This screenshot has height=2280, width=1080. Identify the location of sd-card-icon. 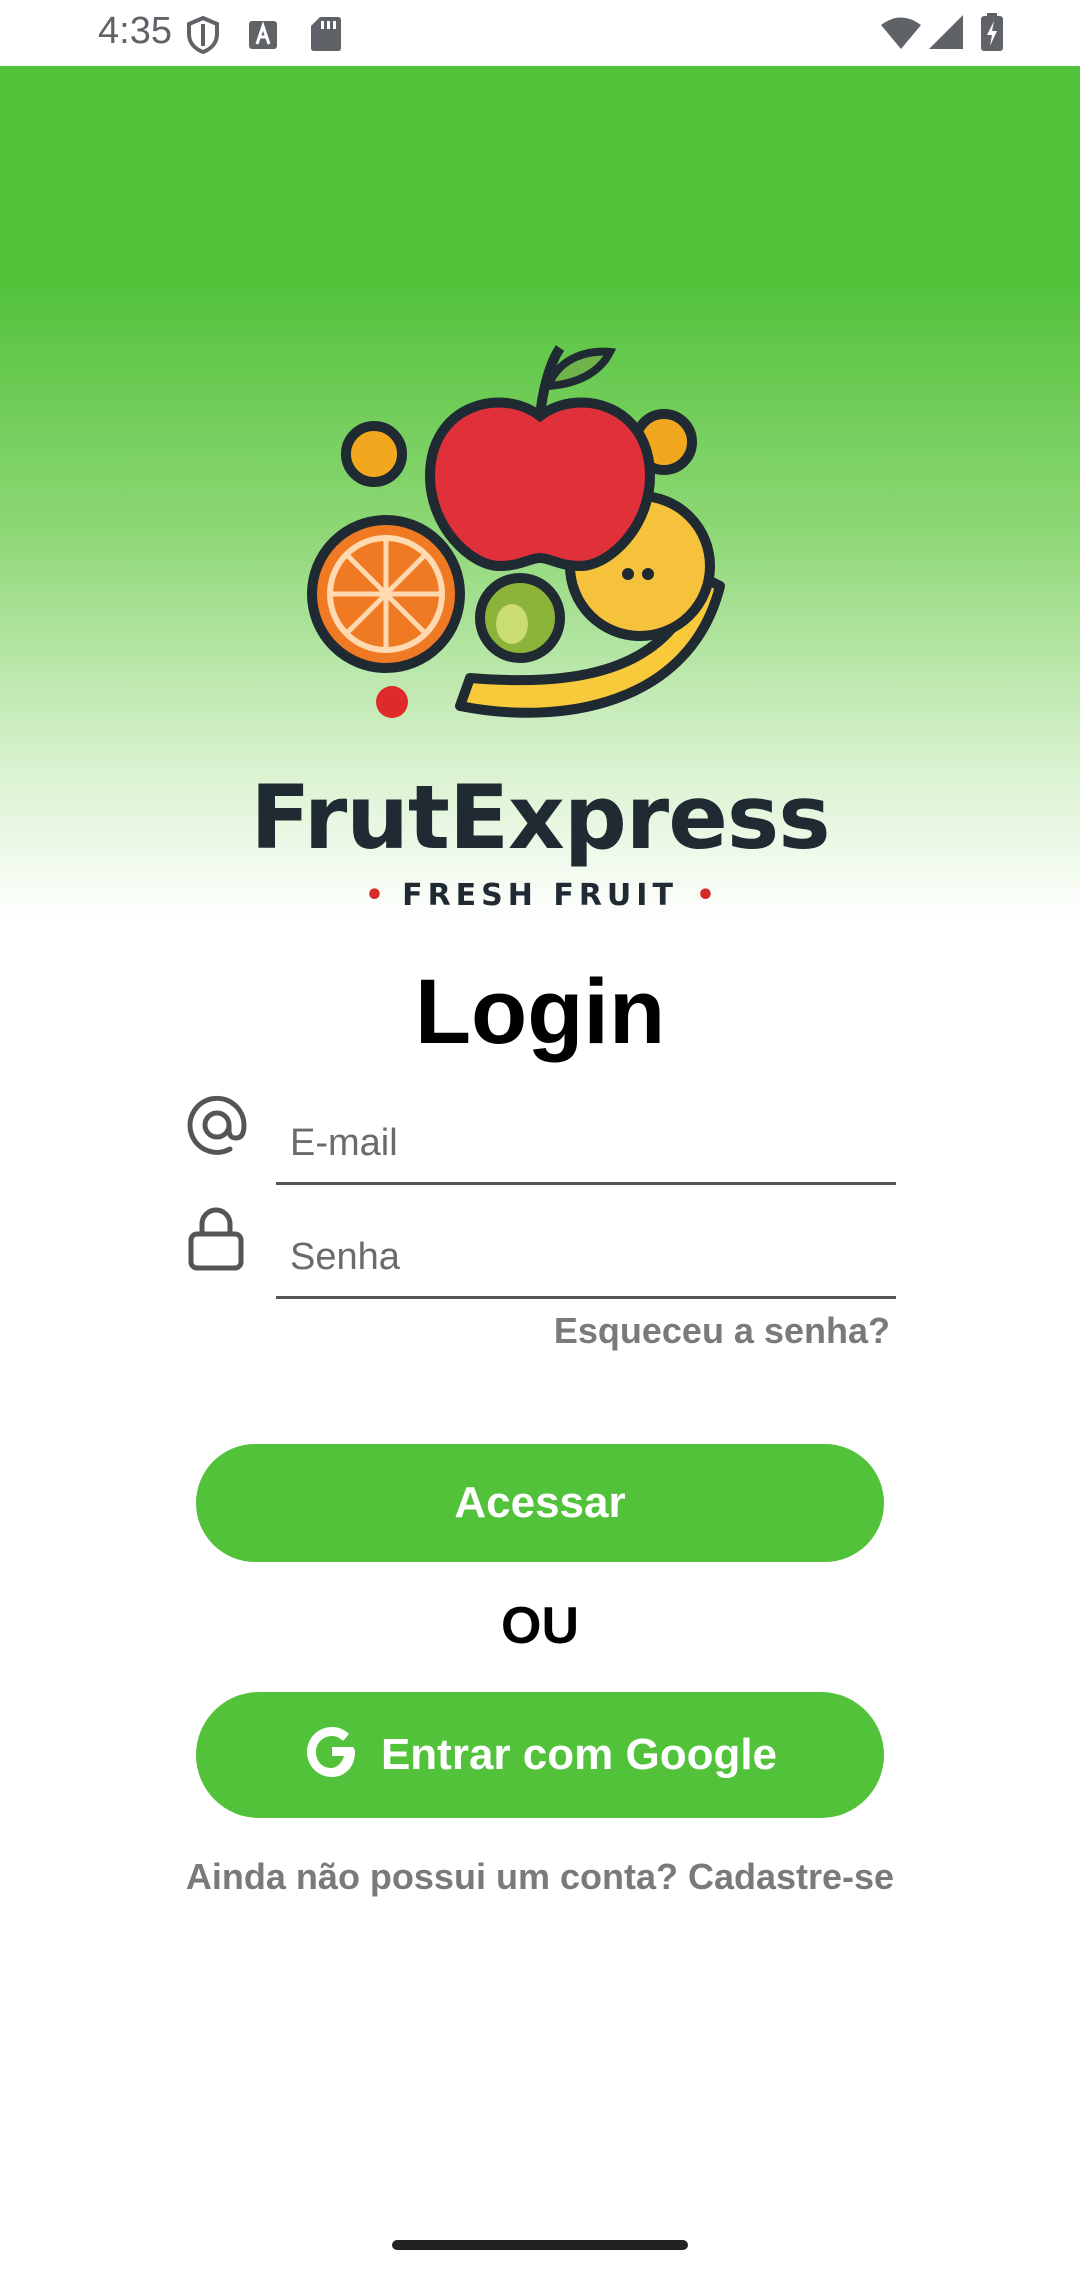
(326, 34).